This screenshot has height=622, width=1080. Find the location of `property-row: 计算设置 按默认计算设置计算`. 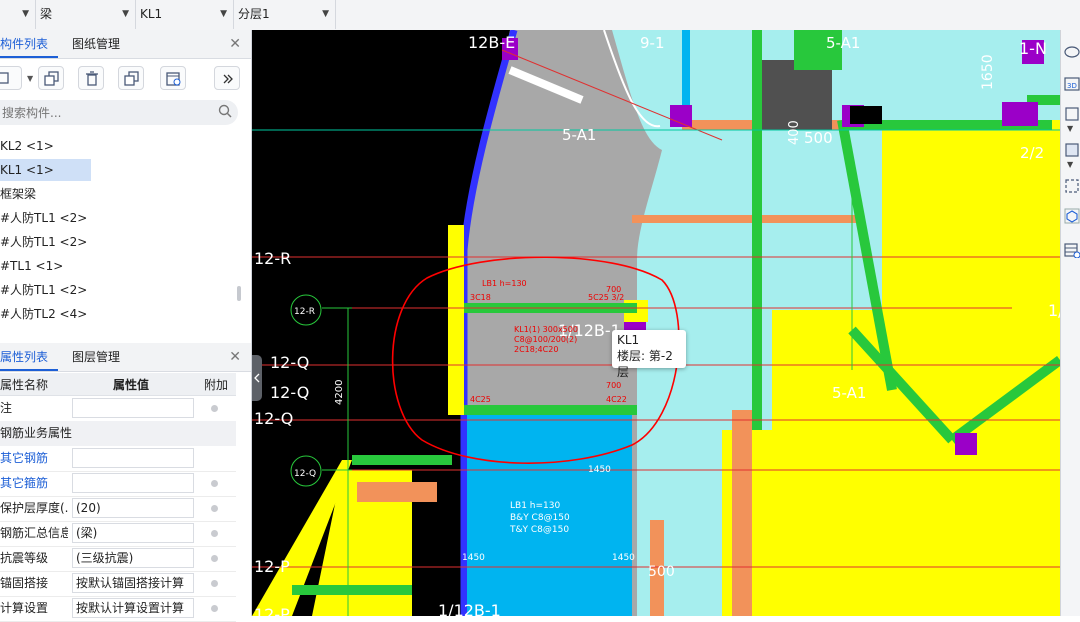

property-row: 计算设置 按默认计算设置计算 is located at coordinates (118, 609).